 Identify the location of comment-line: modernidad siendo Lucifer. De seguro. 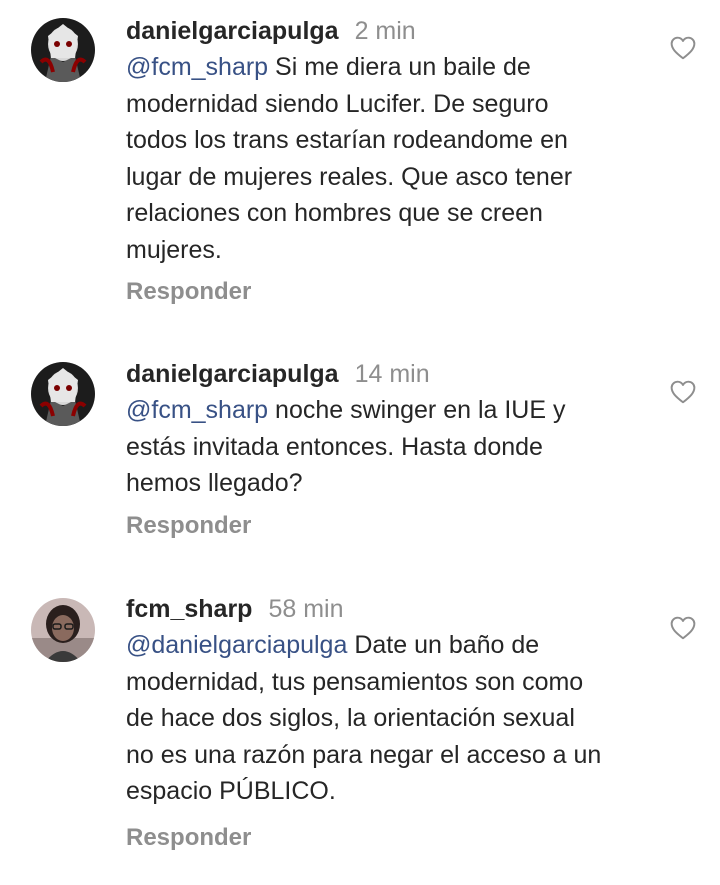
(337, 103).